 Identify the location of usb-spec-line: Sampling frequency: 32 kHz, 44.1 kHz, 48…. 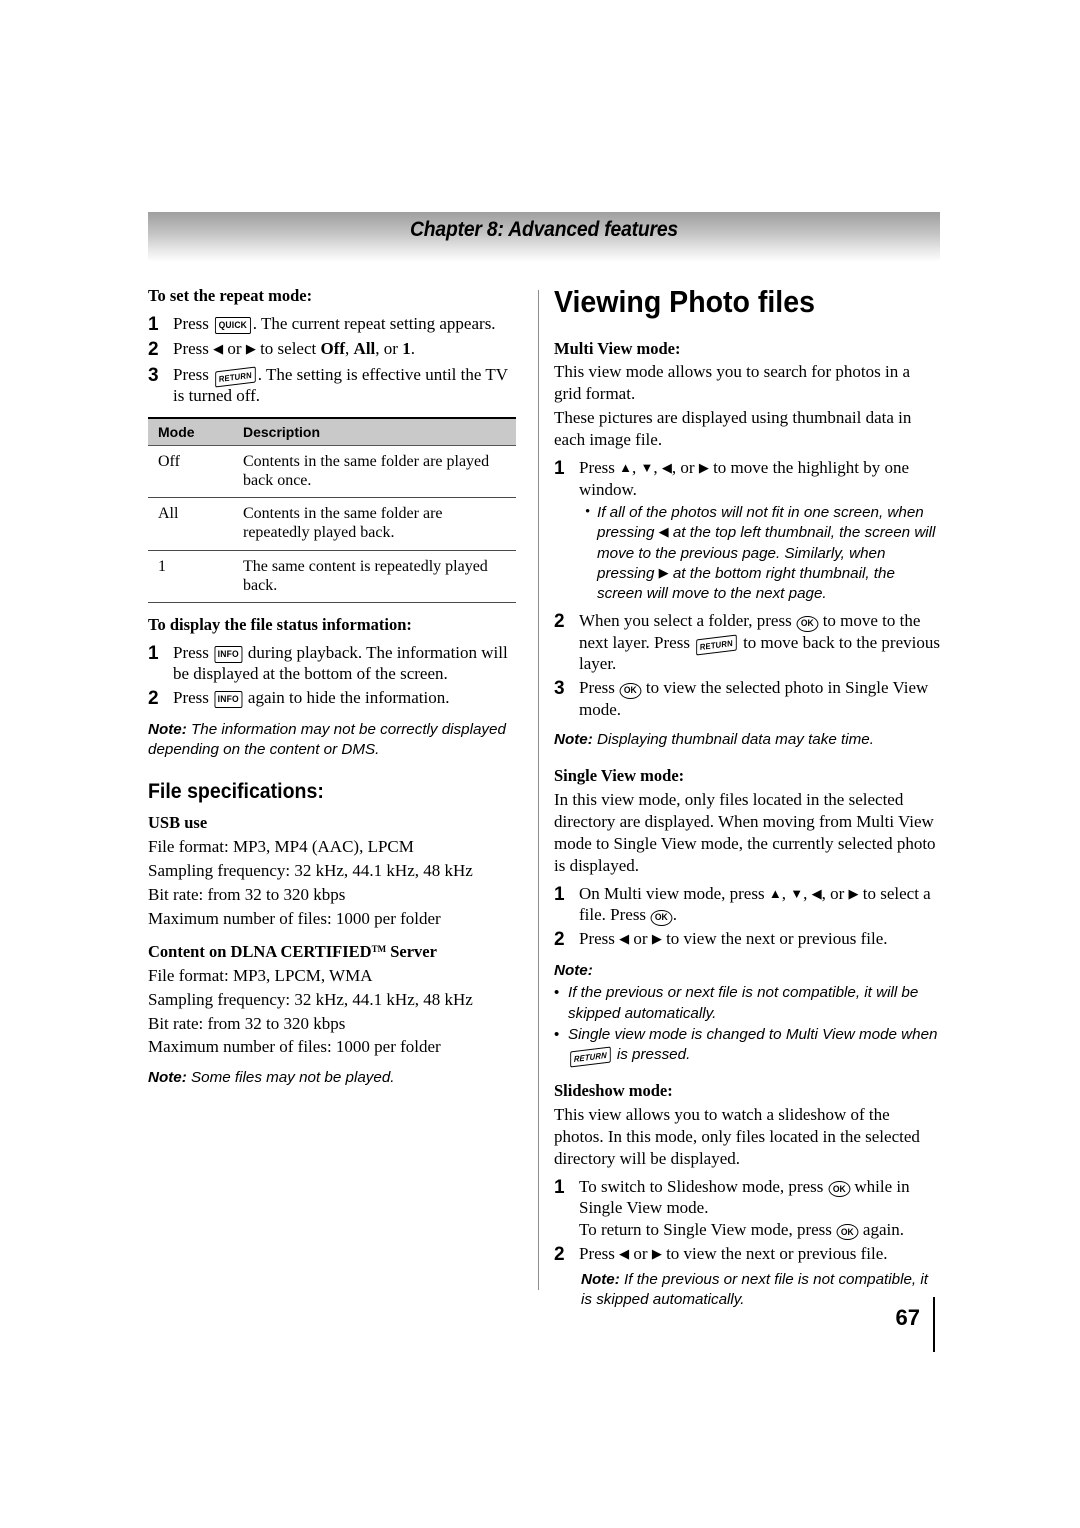
(310, 871).